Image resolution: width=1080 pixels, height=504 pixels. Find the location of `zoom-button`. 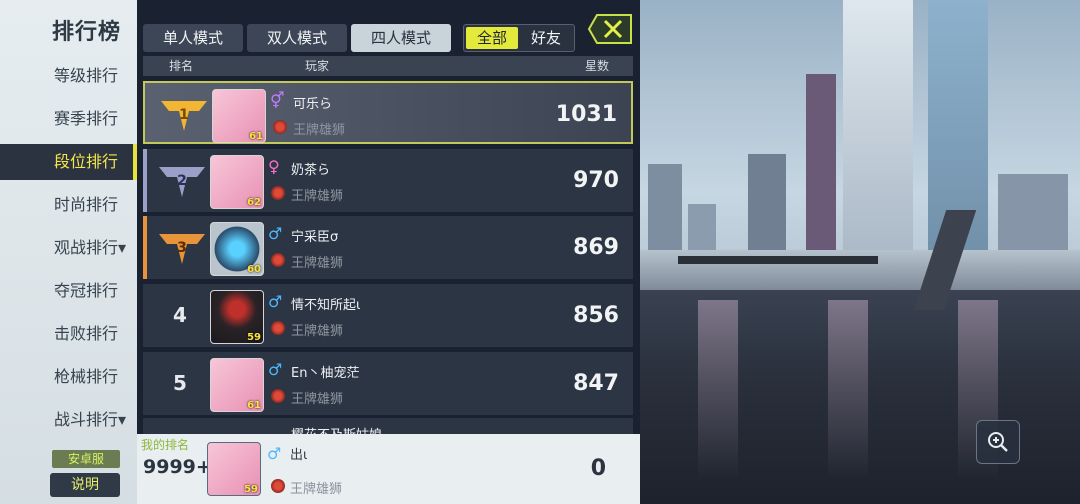

zoom-button is located at coordinates (998, 442).